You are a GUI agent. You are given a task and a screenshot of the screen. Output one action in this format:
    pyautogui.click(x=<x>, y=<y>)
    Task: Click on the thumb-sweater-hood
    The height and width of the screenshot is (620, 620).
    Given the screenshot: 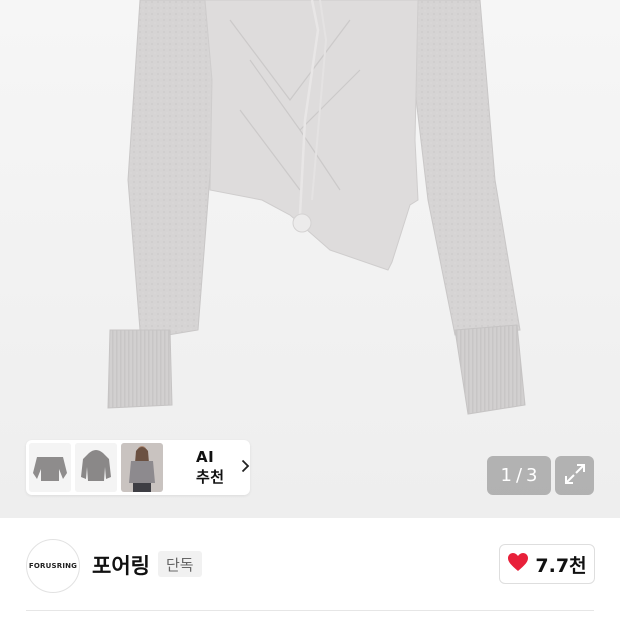 What is the action you would take?
    pyautogui.click(x=96, y=467)
    